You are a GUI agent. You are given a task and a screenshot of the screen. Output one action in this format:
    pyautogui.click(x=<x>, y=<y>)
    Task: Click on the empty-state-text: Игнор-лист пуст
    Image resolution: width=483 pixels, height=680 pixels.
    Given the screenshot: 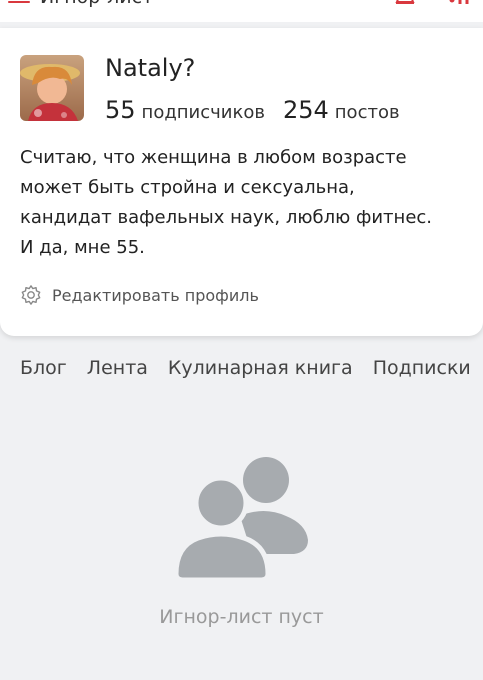 What is the action you would take?
    pyautogui.click(x=241, y=617)
    